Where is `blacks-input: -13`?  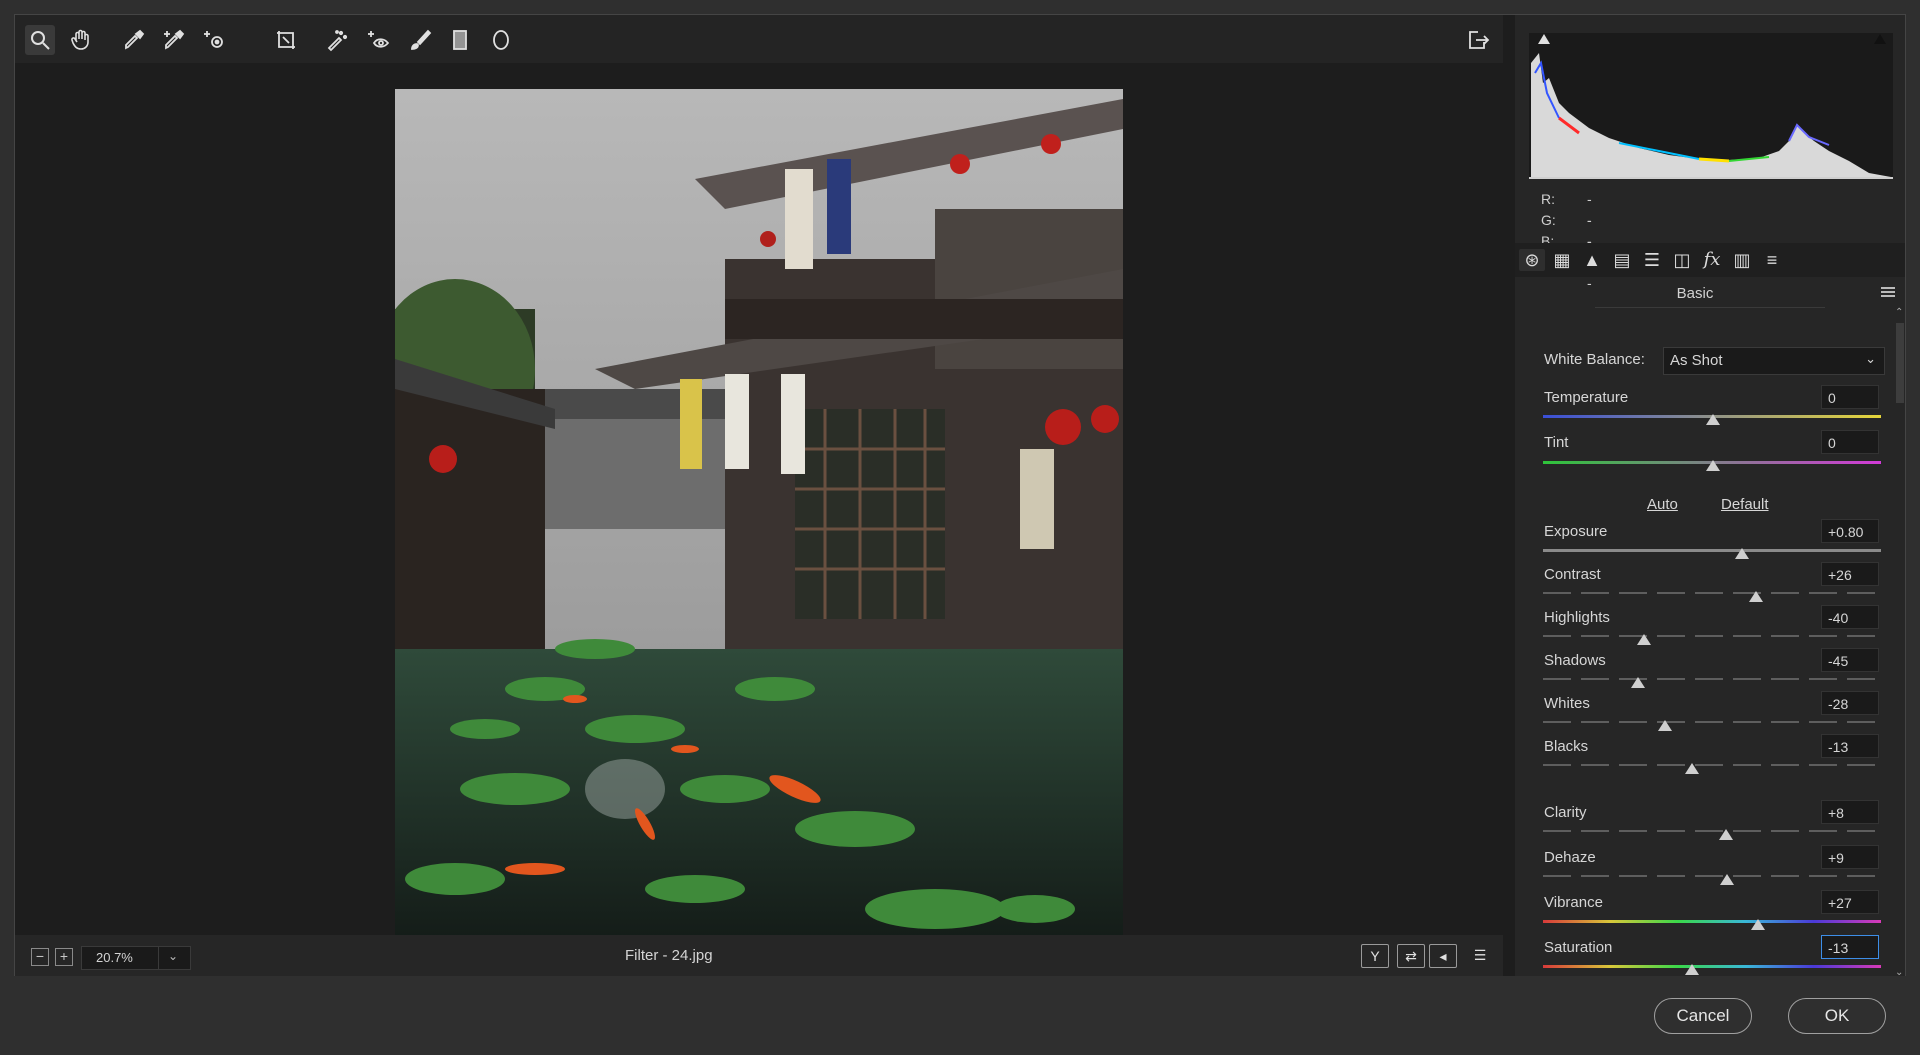 blacks-input: -13 is located at coordinates (1850, 746).